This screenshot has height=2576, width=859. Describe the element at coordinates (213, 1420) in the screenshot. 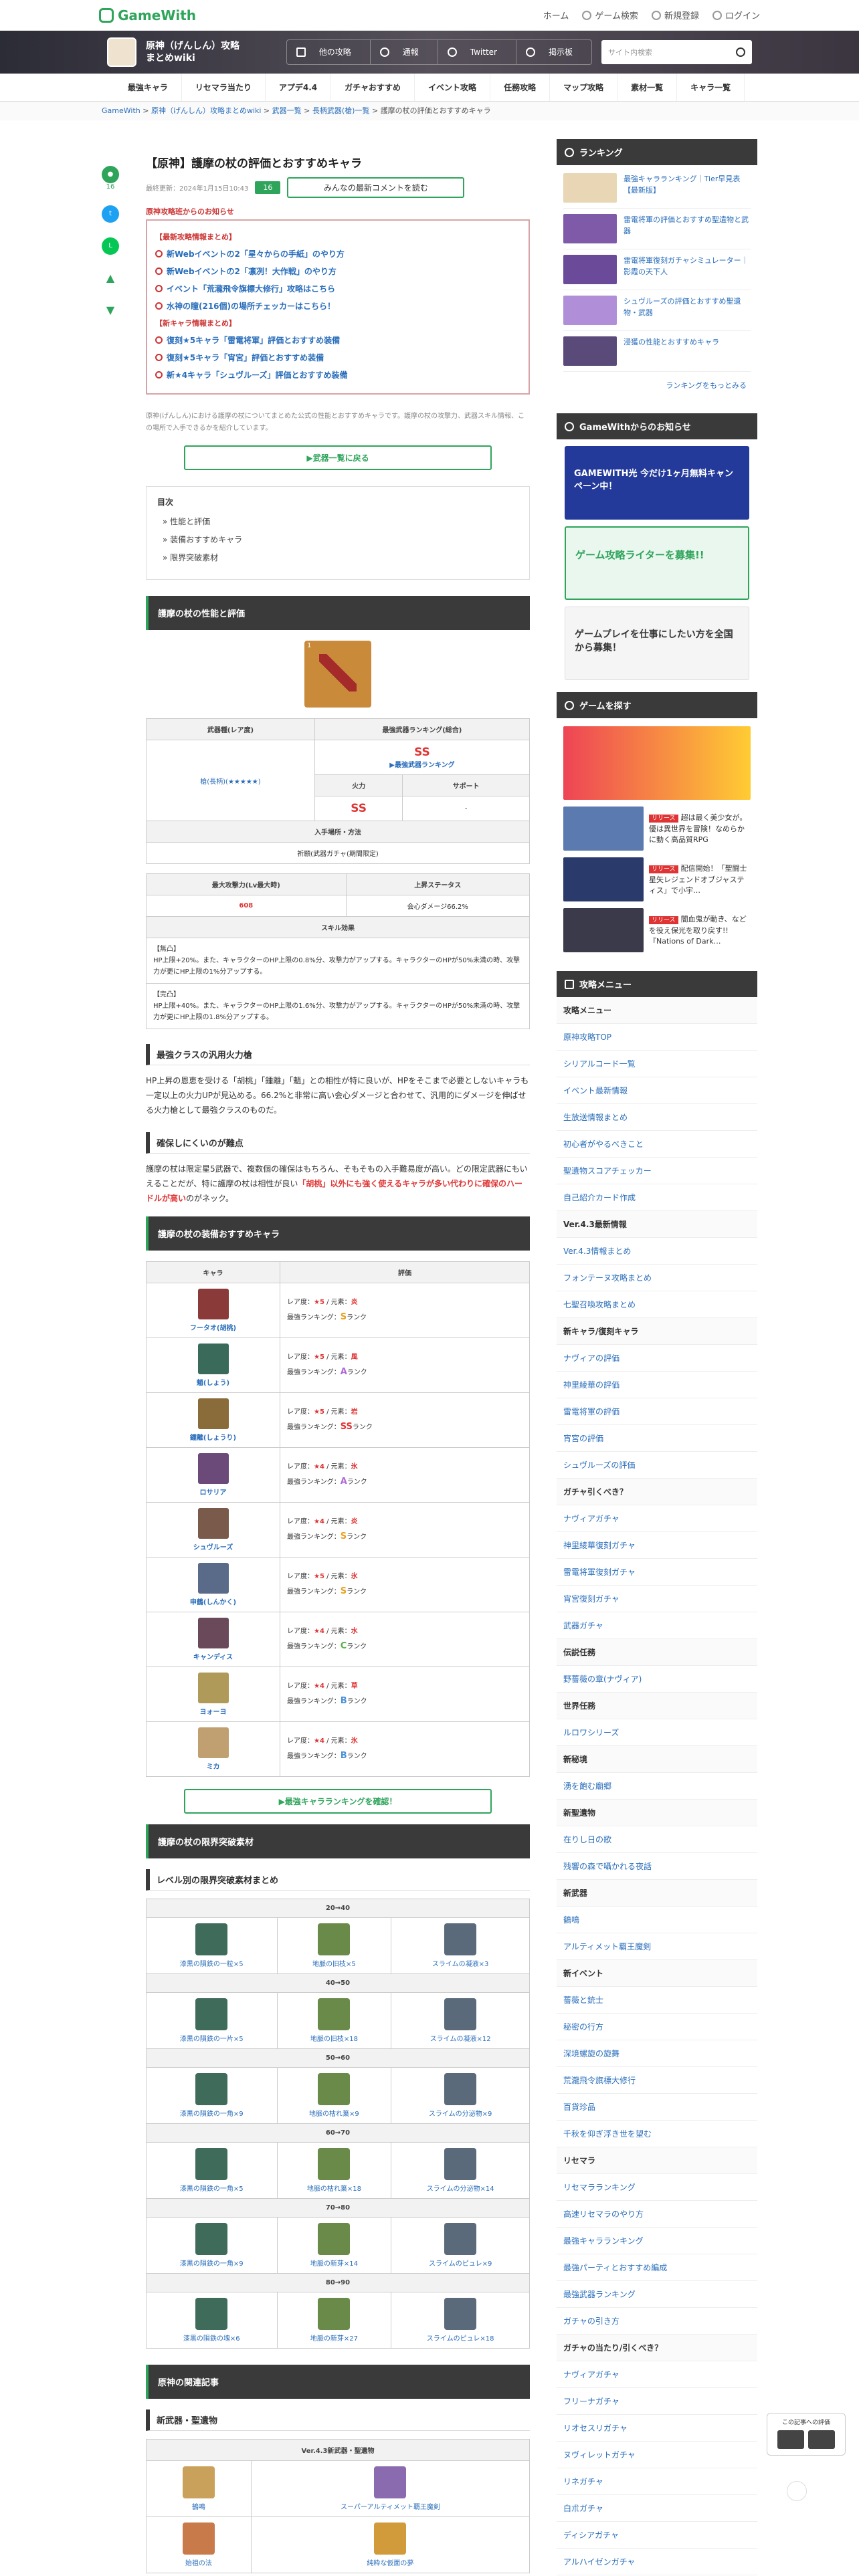

I see `character-cell: 鍾離(しょうり)` at that location.